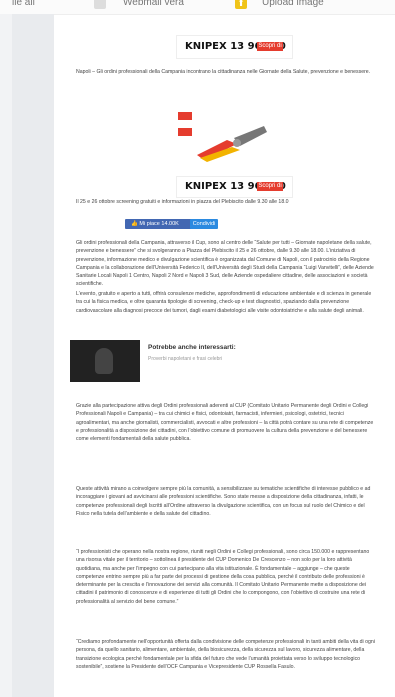 This screenshot has width=395, height=697. Describe the element at coordinates (204, 224) in the screenshot. I see `share-button: Condividi` at that location.